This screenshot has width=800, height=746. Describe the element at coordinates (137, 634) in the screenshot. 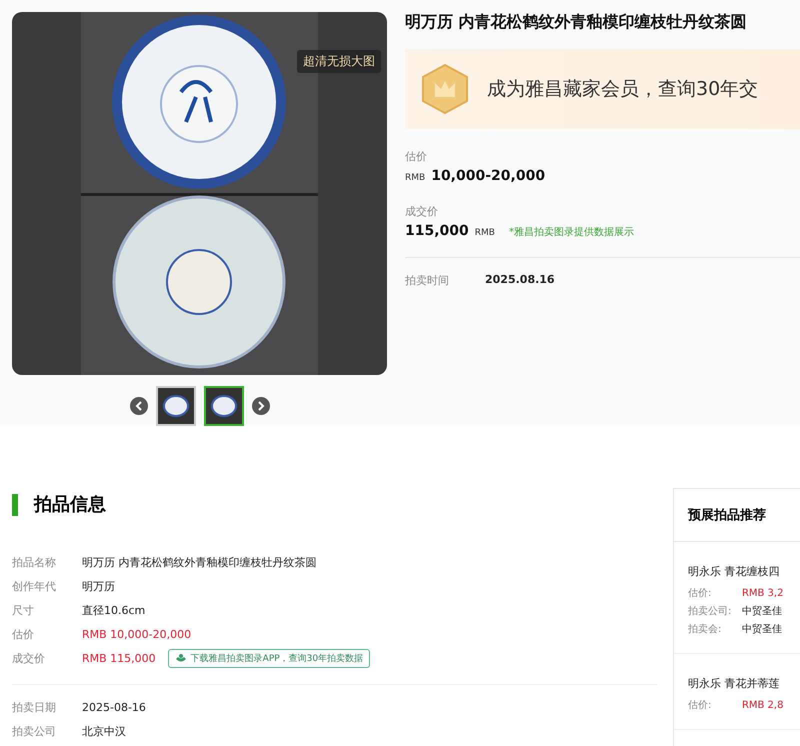

I see `field-value: RMB 10,000-20,000` at that location.